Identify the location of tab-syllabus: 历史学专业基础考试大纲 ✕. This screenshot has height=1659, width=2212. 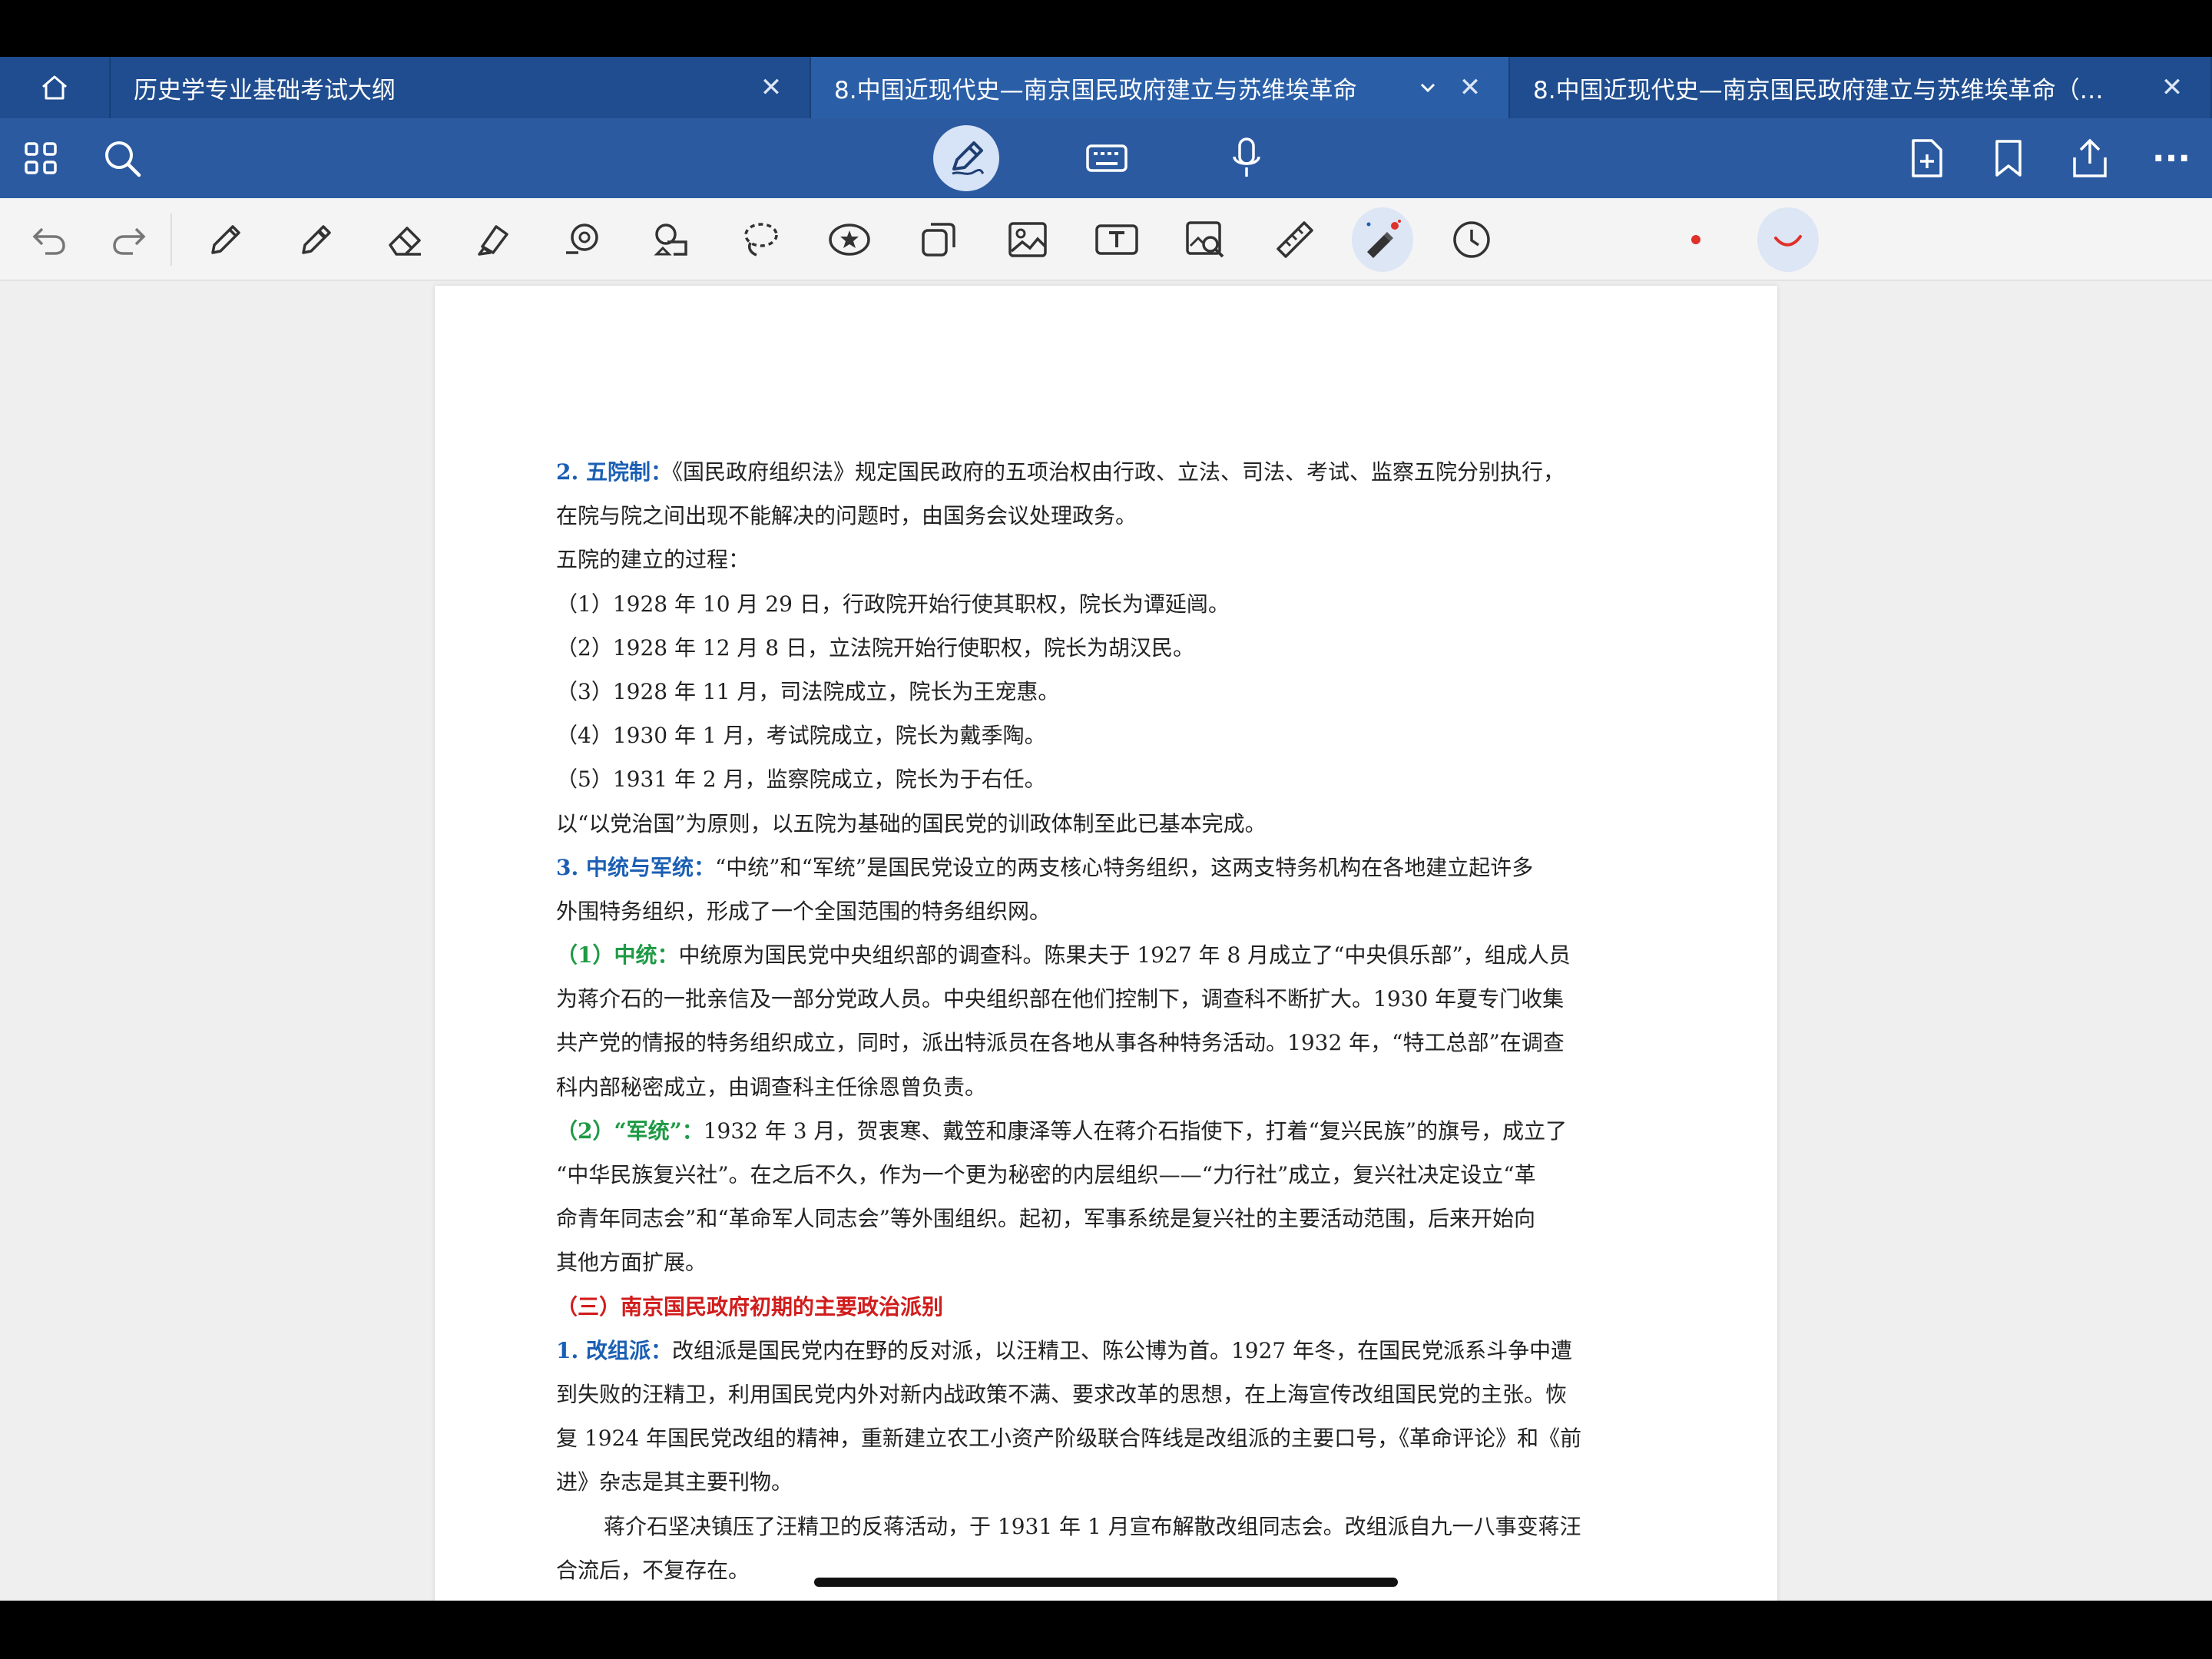
(461, 87).